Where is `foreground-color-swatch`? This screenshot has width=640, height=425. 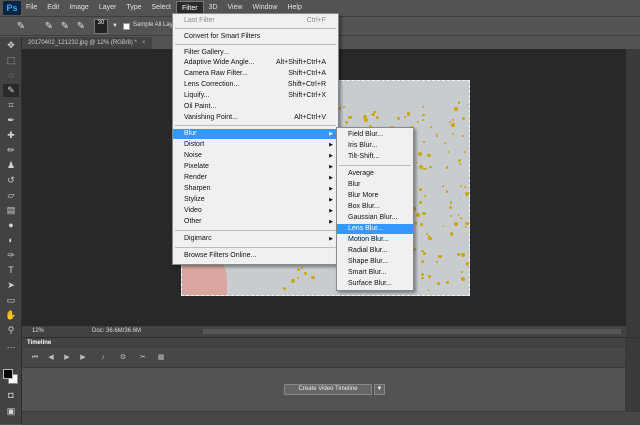
foreground-color-swatch is located at coordinates (8, 374).